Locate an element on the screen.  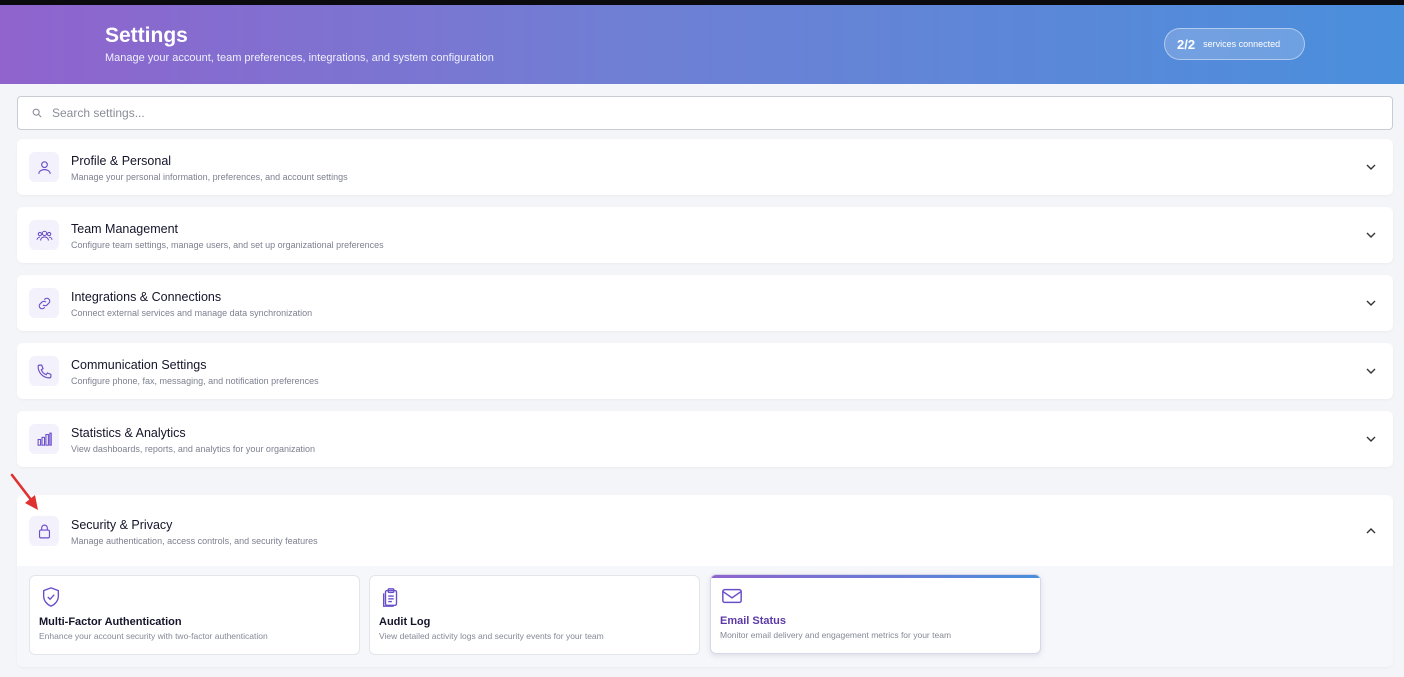
section-title: Team Management is located at coordinates (125, 229).